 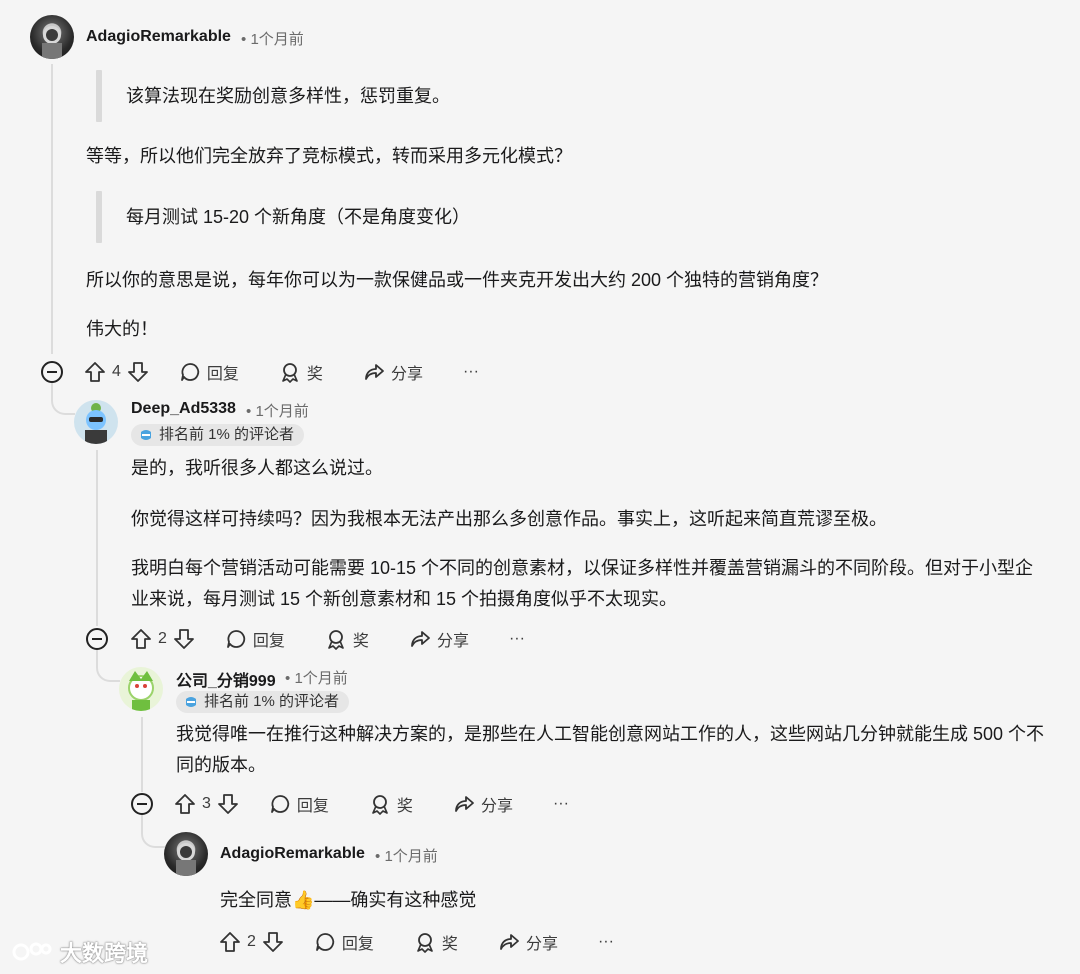 What do you see at coordinates (183, 409) in the screenshot?
I see `comment-author: Deep_Ad5338` at bounding box center [183, 409].